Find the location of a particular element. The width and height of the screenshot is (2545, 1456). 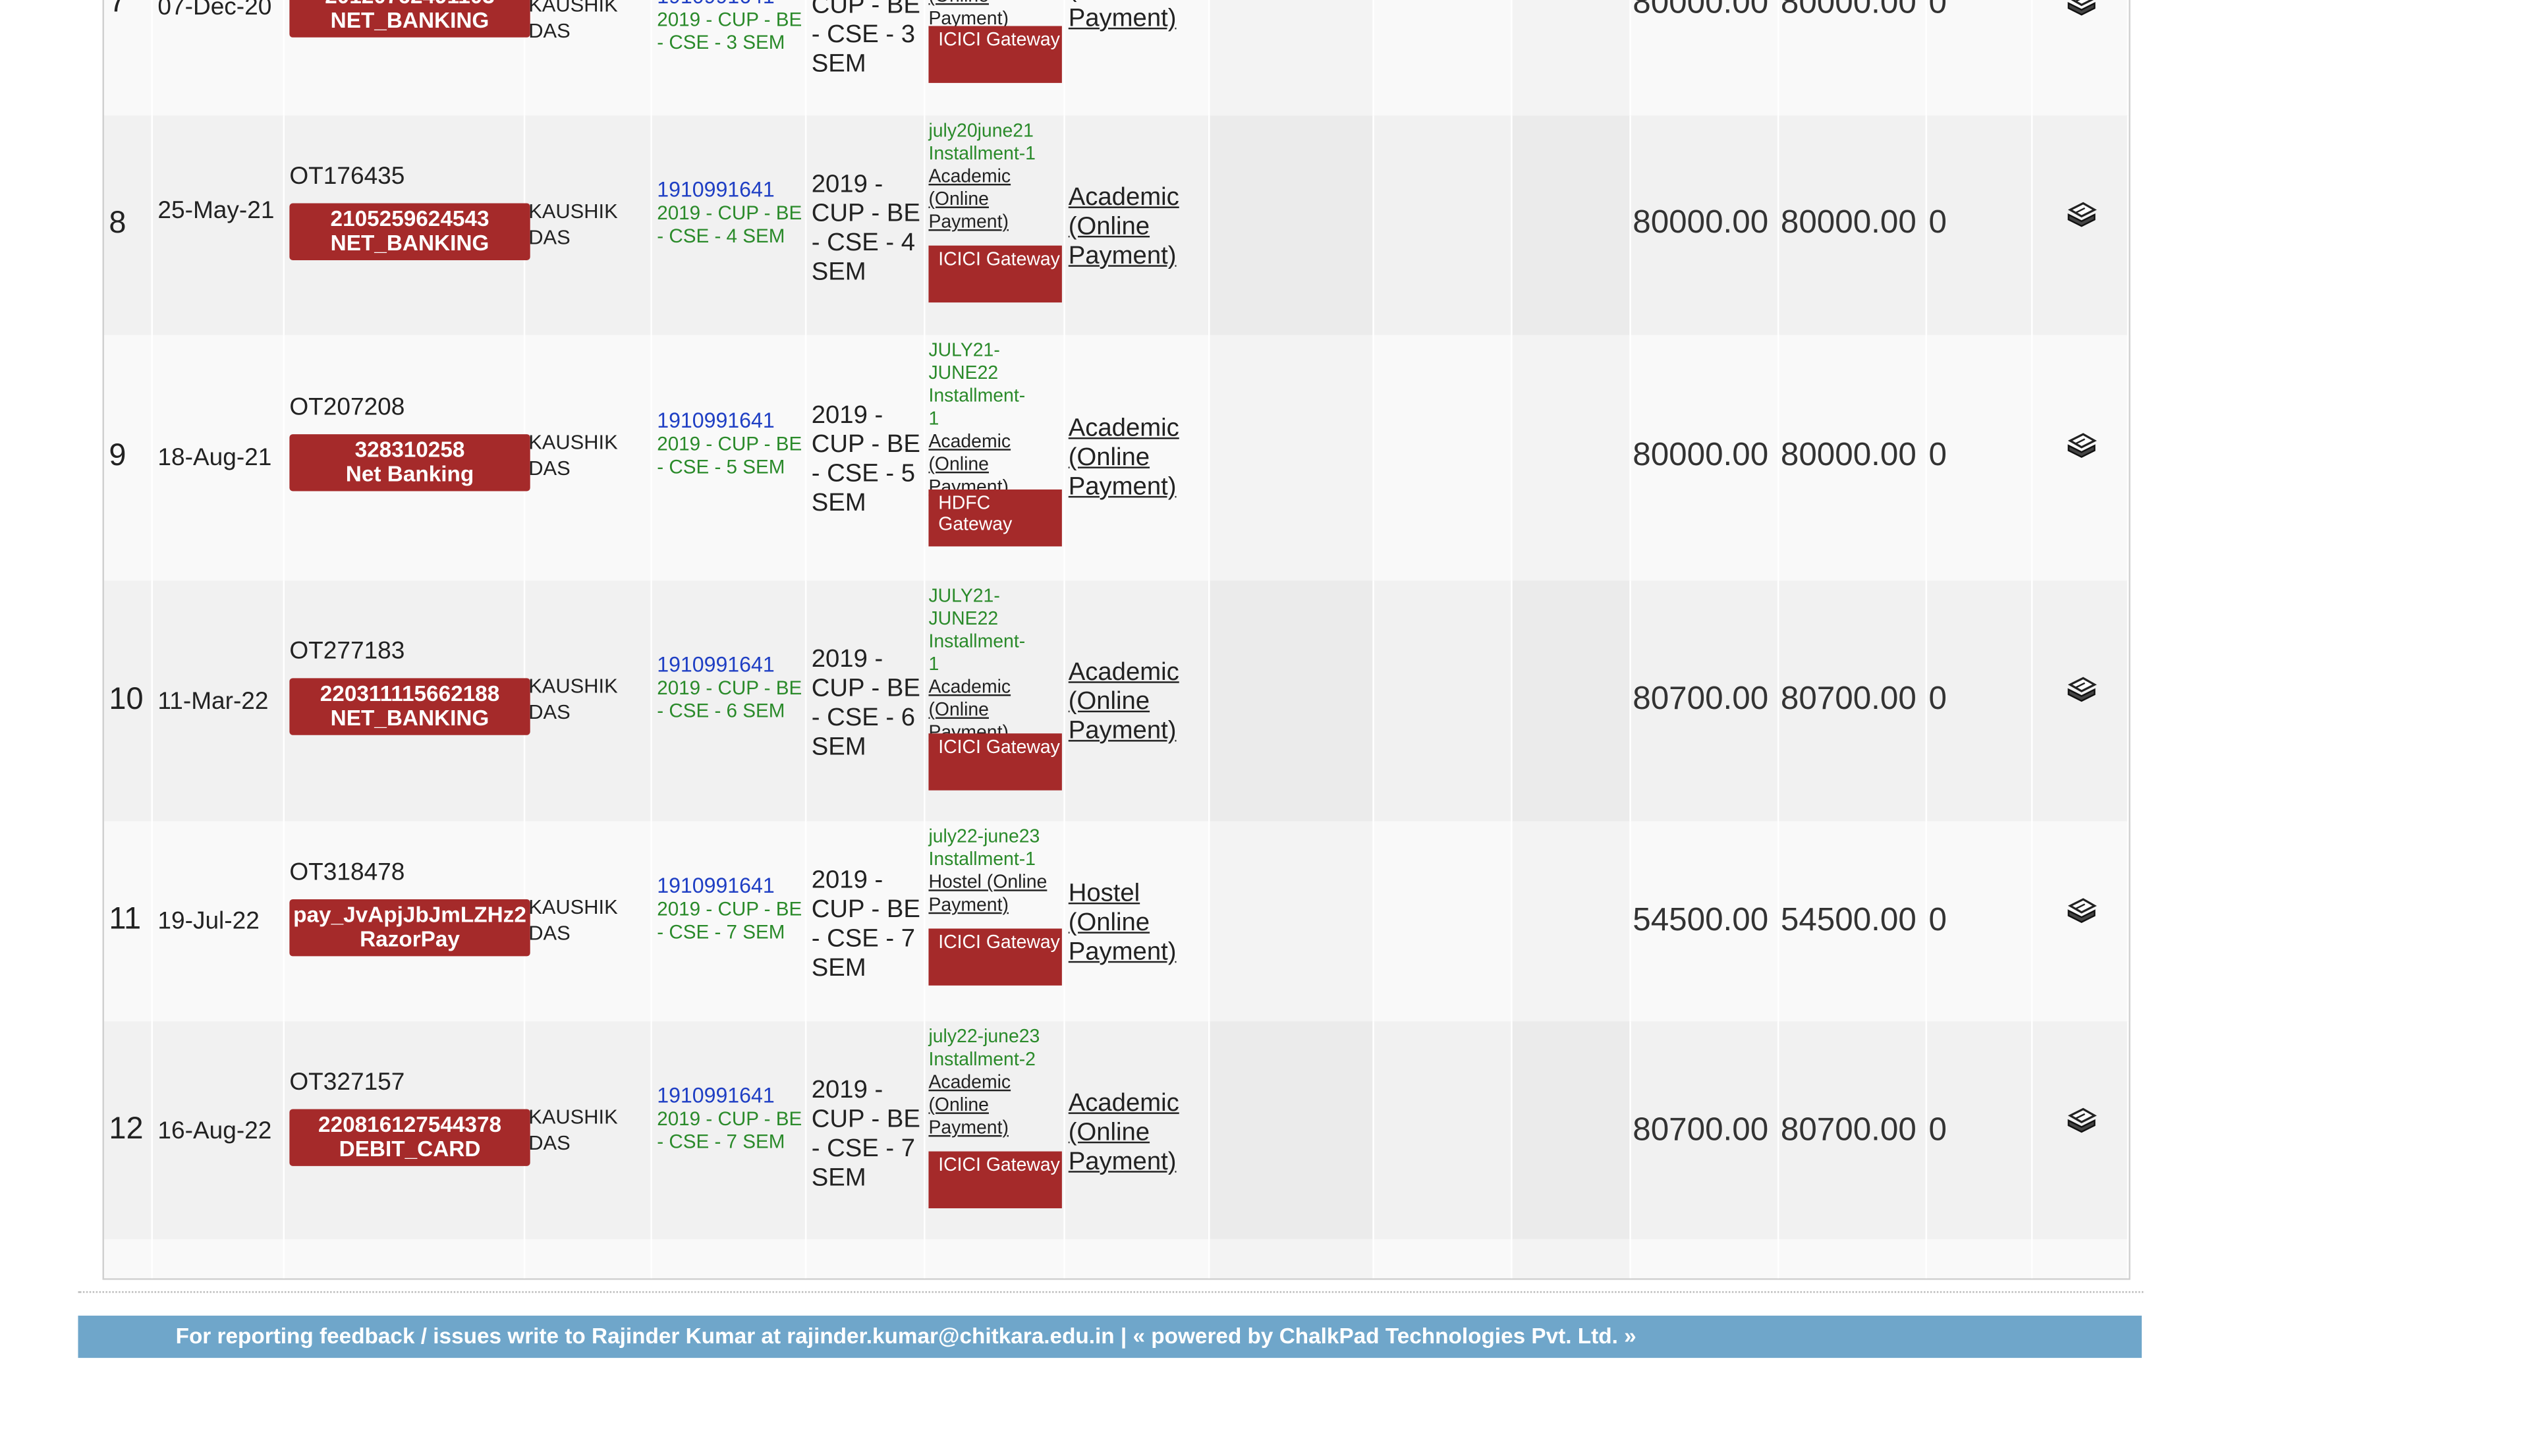

session-label: 2019 - CUP - BE - CSE - 5 SEM is located at coordinates (865, 459).